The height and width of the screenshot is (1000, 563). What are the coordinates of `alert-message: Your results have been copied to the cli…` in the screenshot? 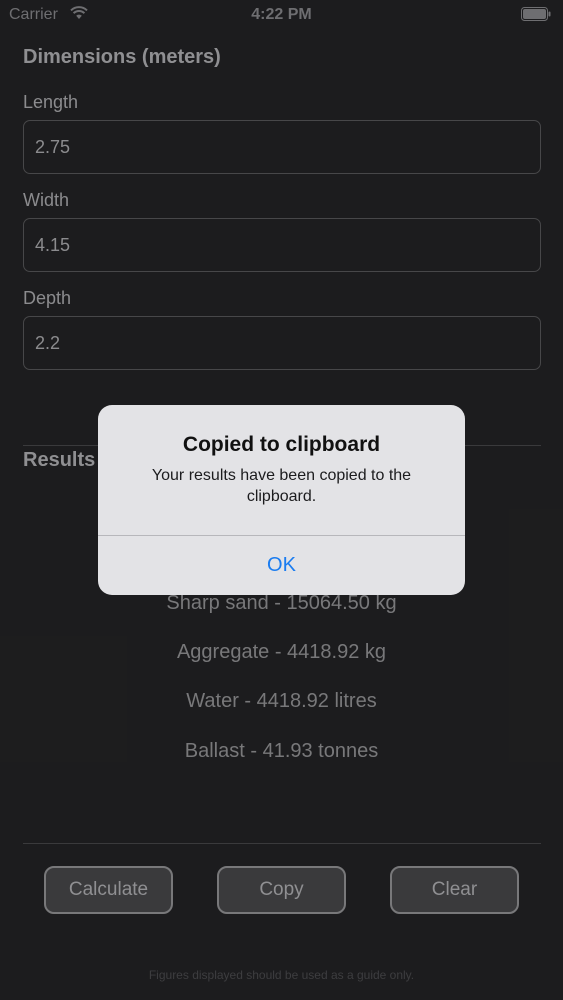 It's located at (281, 486).